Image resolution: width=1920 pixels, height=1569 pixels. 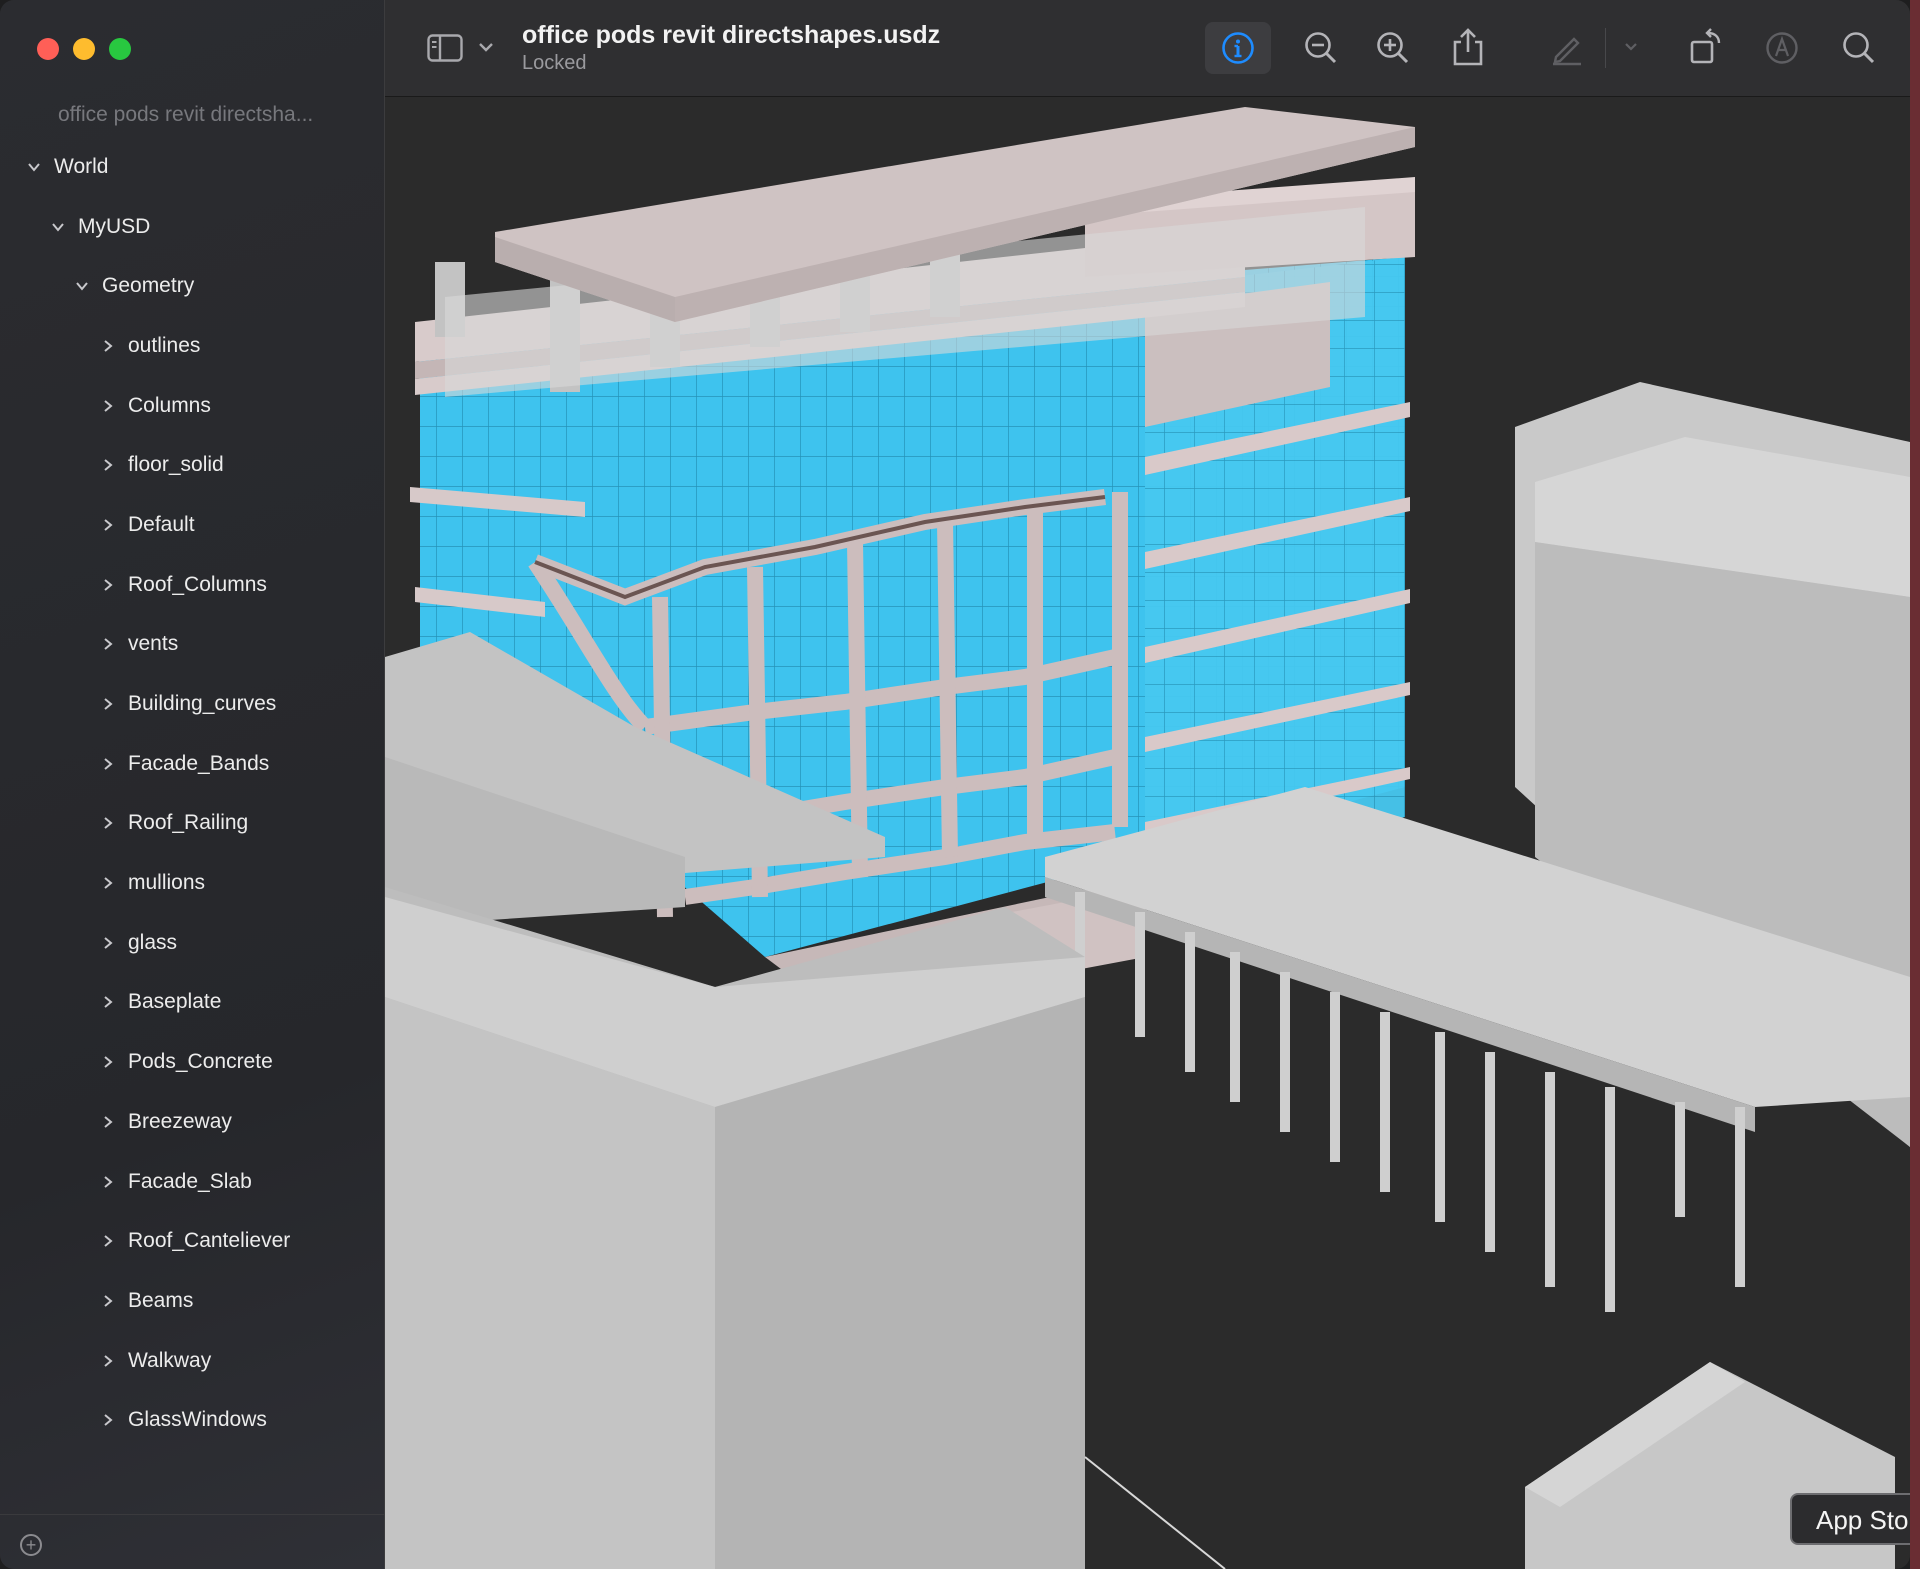 I want to click on tree-item-baseplate: Baseplate, so click(x=192, y=1003).